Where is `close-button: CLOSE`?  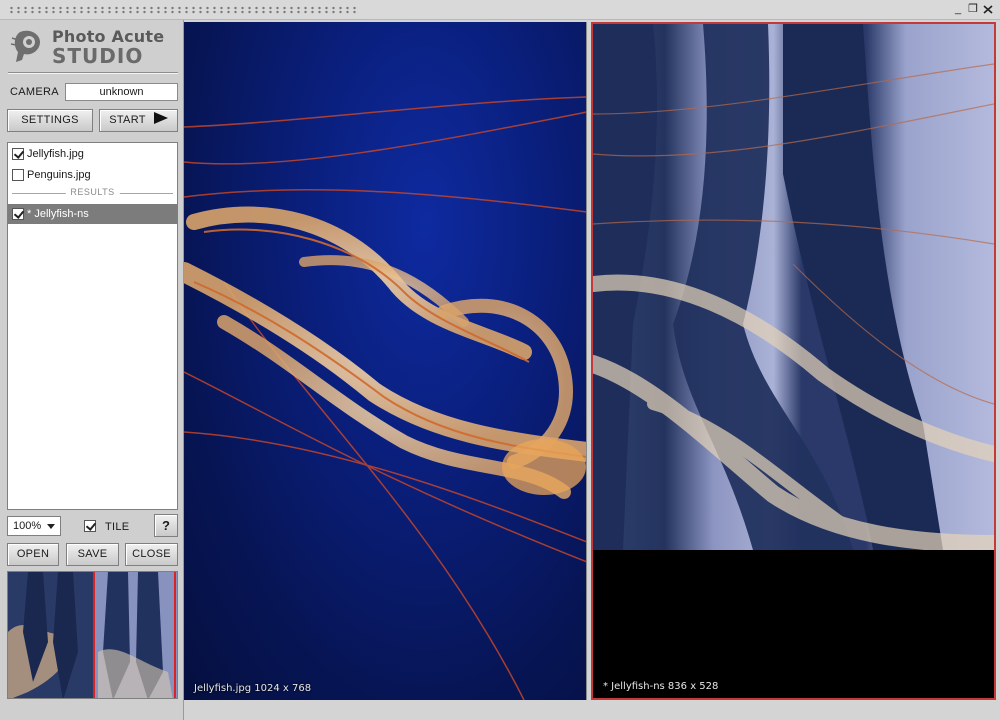
close-button: CLOSE is located at coordinates (151, 554).